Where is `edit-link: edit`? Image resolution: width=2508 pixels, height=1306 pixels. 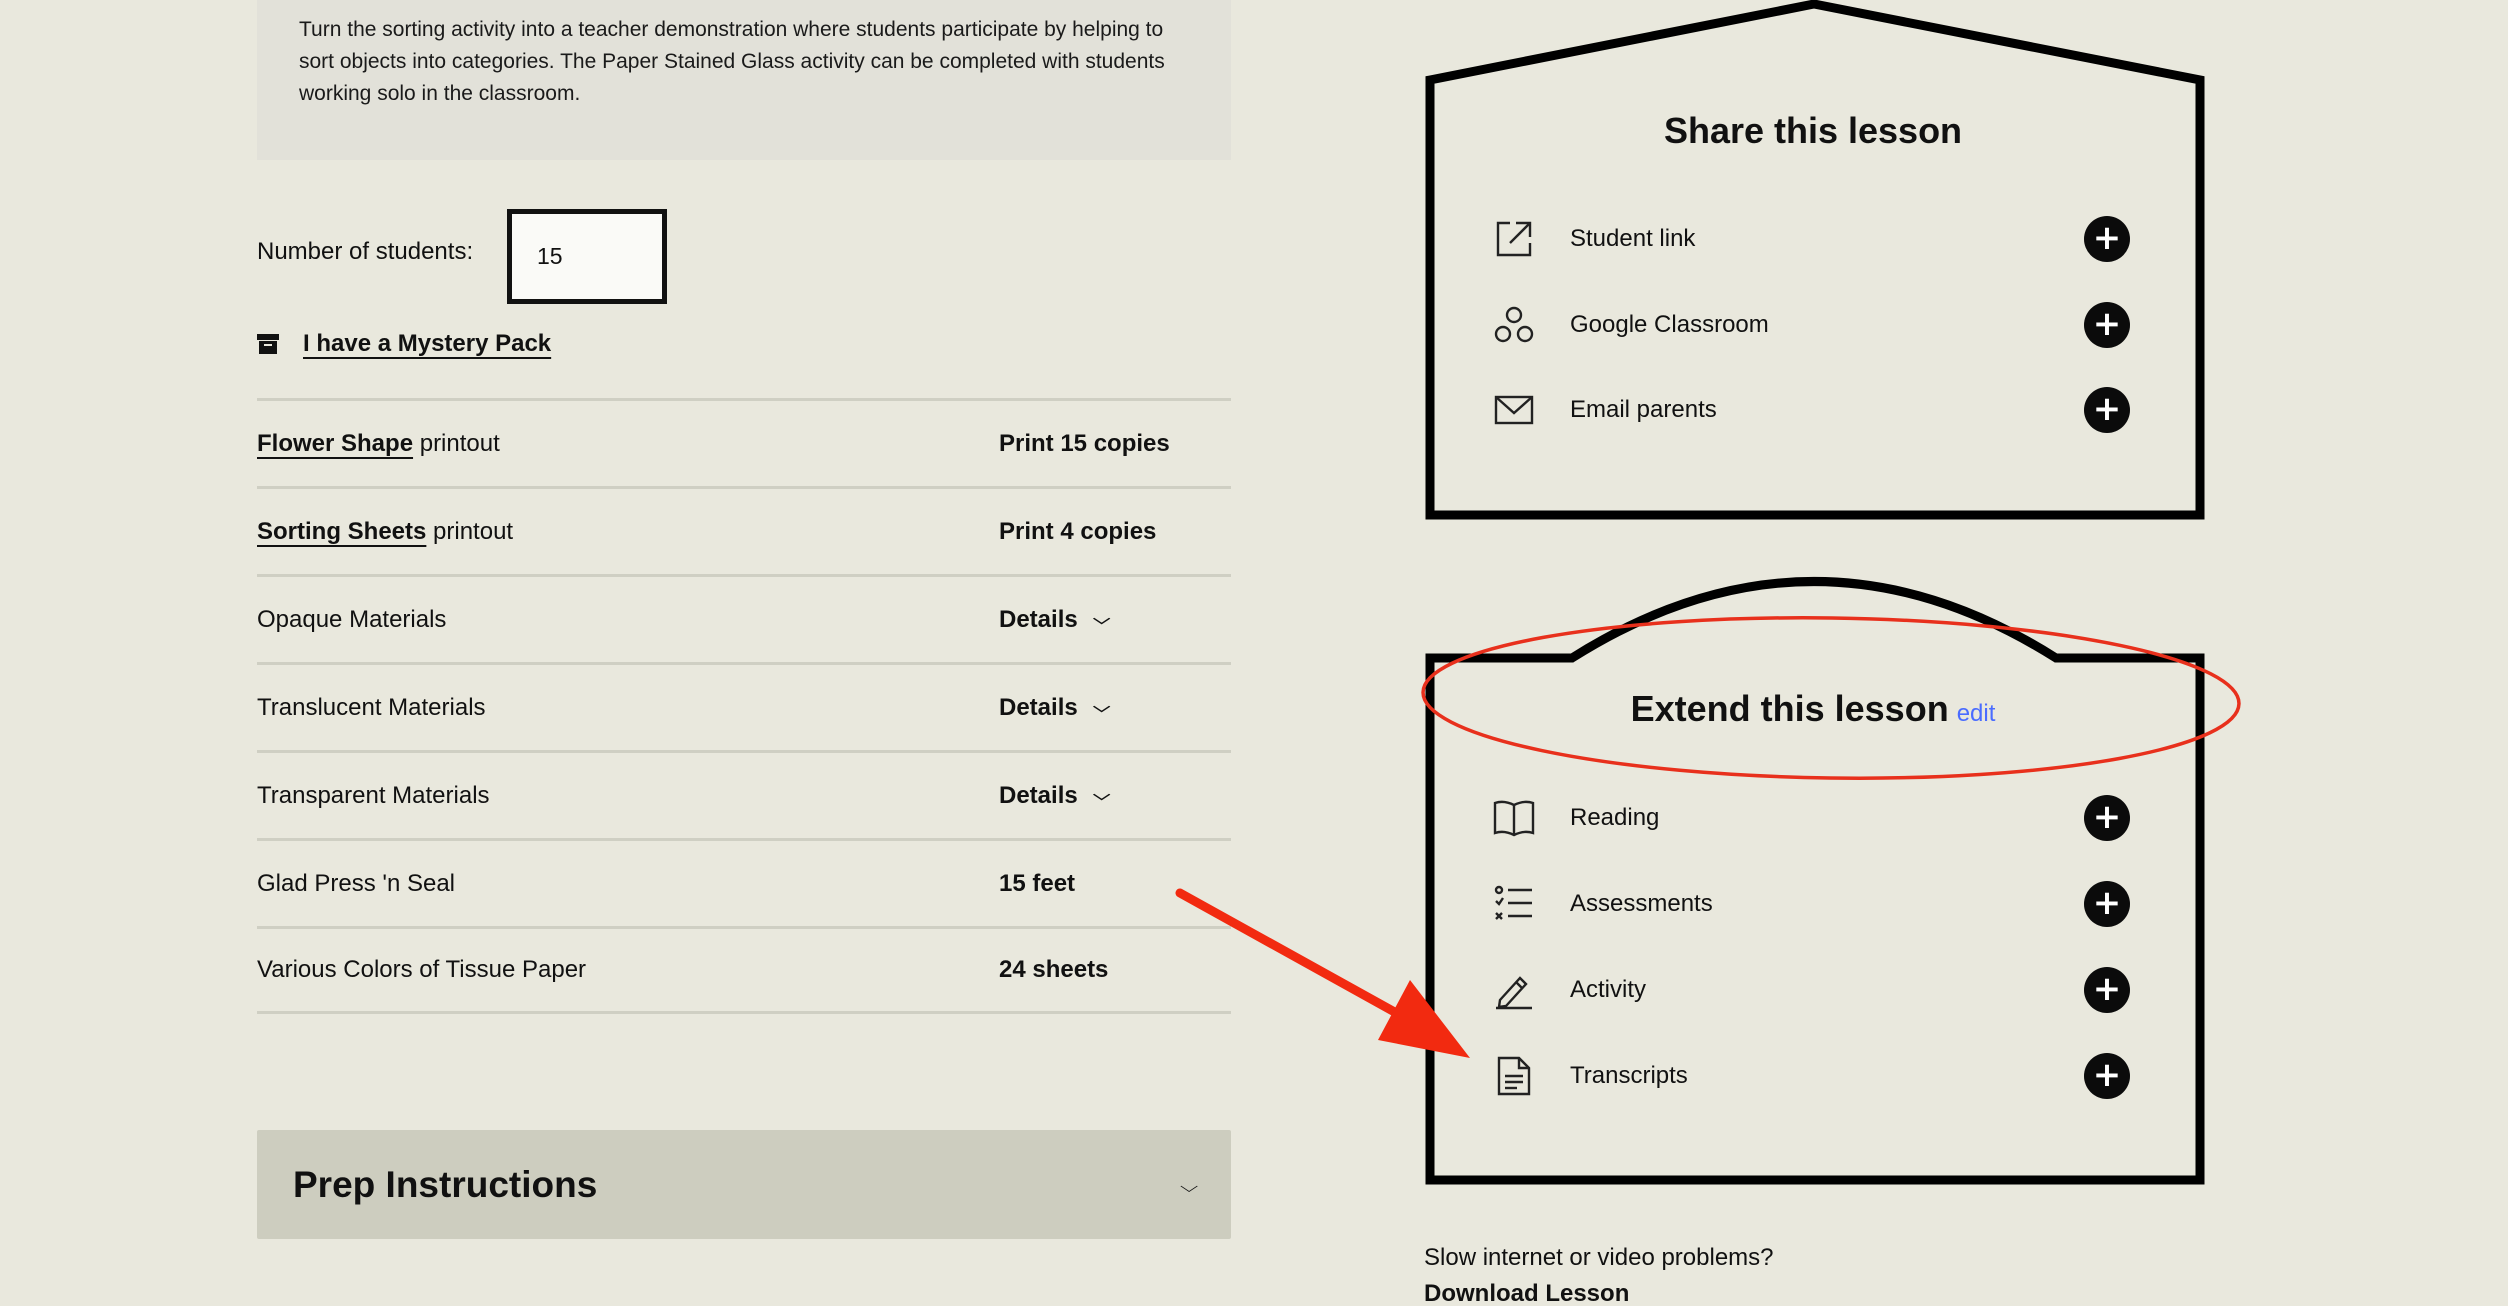 edit-link: edit is located at coordinates (1976, 713).